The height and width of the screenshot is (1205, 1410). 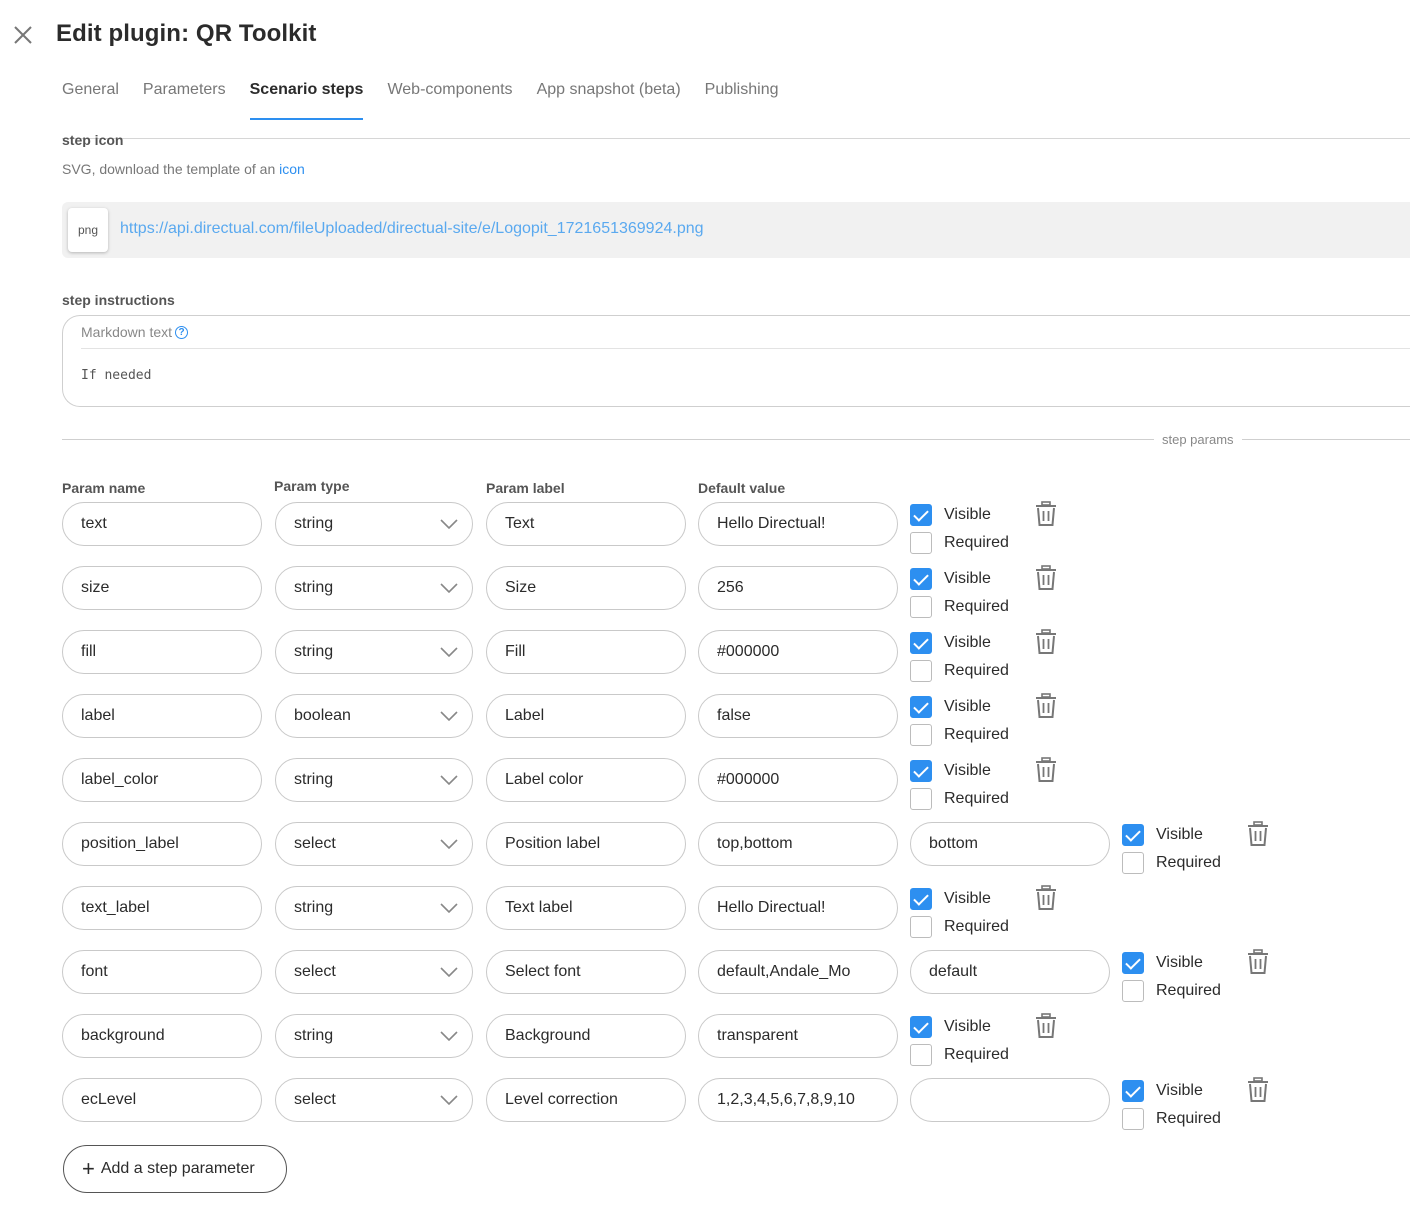 I want to click on param-name-input: background, so click(x=162, y=1036).